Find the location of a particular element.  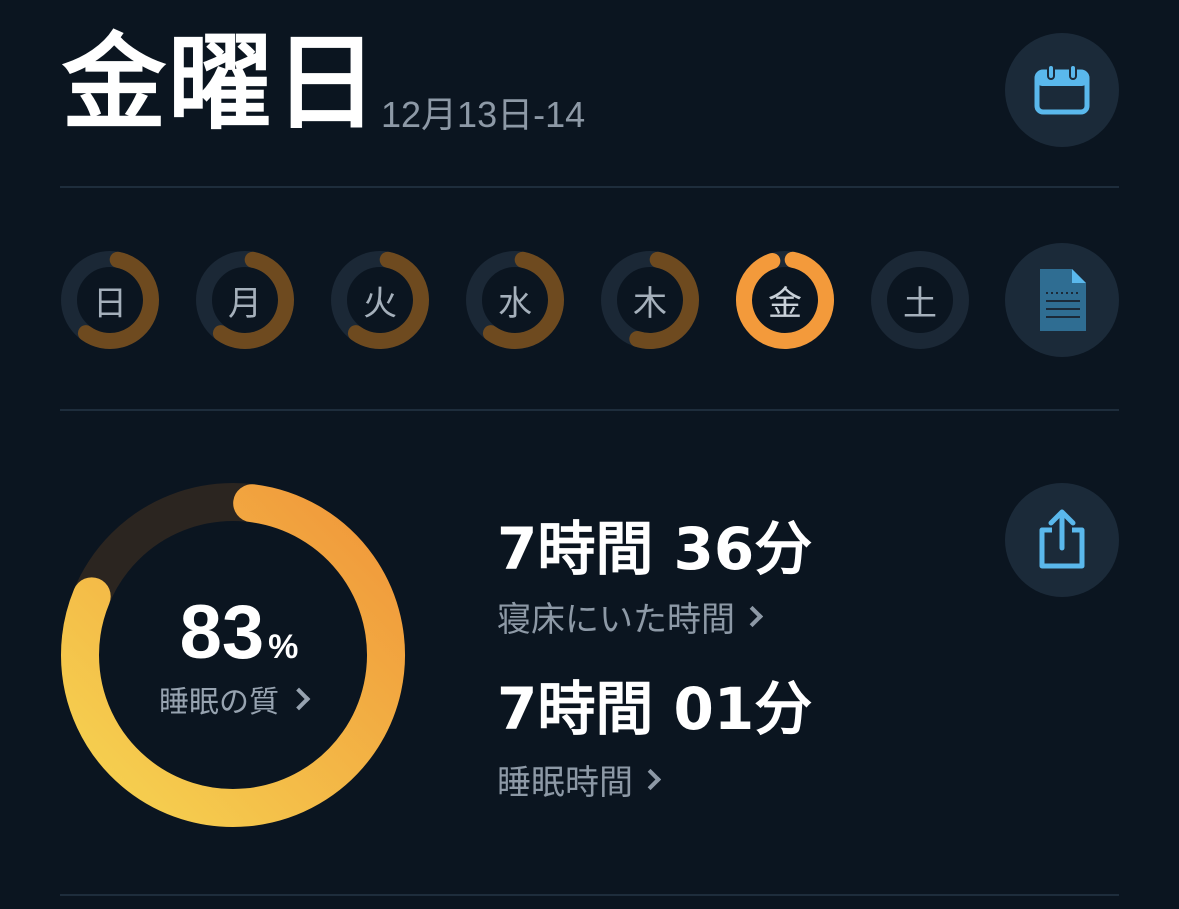

document-icon is located at coordinates (1063, 300).